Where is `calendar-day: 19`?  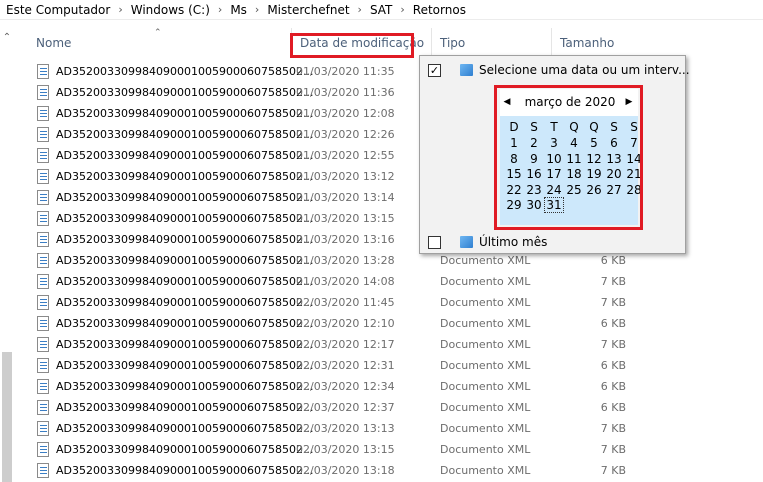
calendar-day: 19 is located at coordinates (594, 174).